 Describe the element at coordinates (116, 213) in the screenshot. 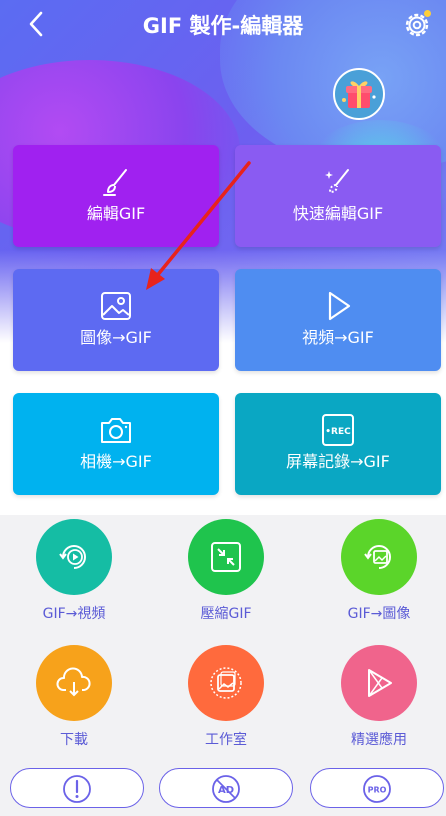

I see `card-label: 編輯GIF` at that location.